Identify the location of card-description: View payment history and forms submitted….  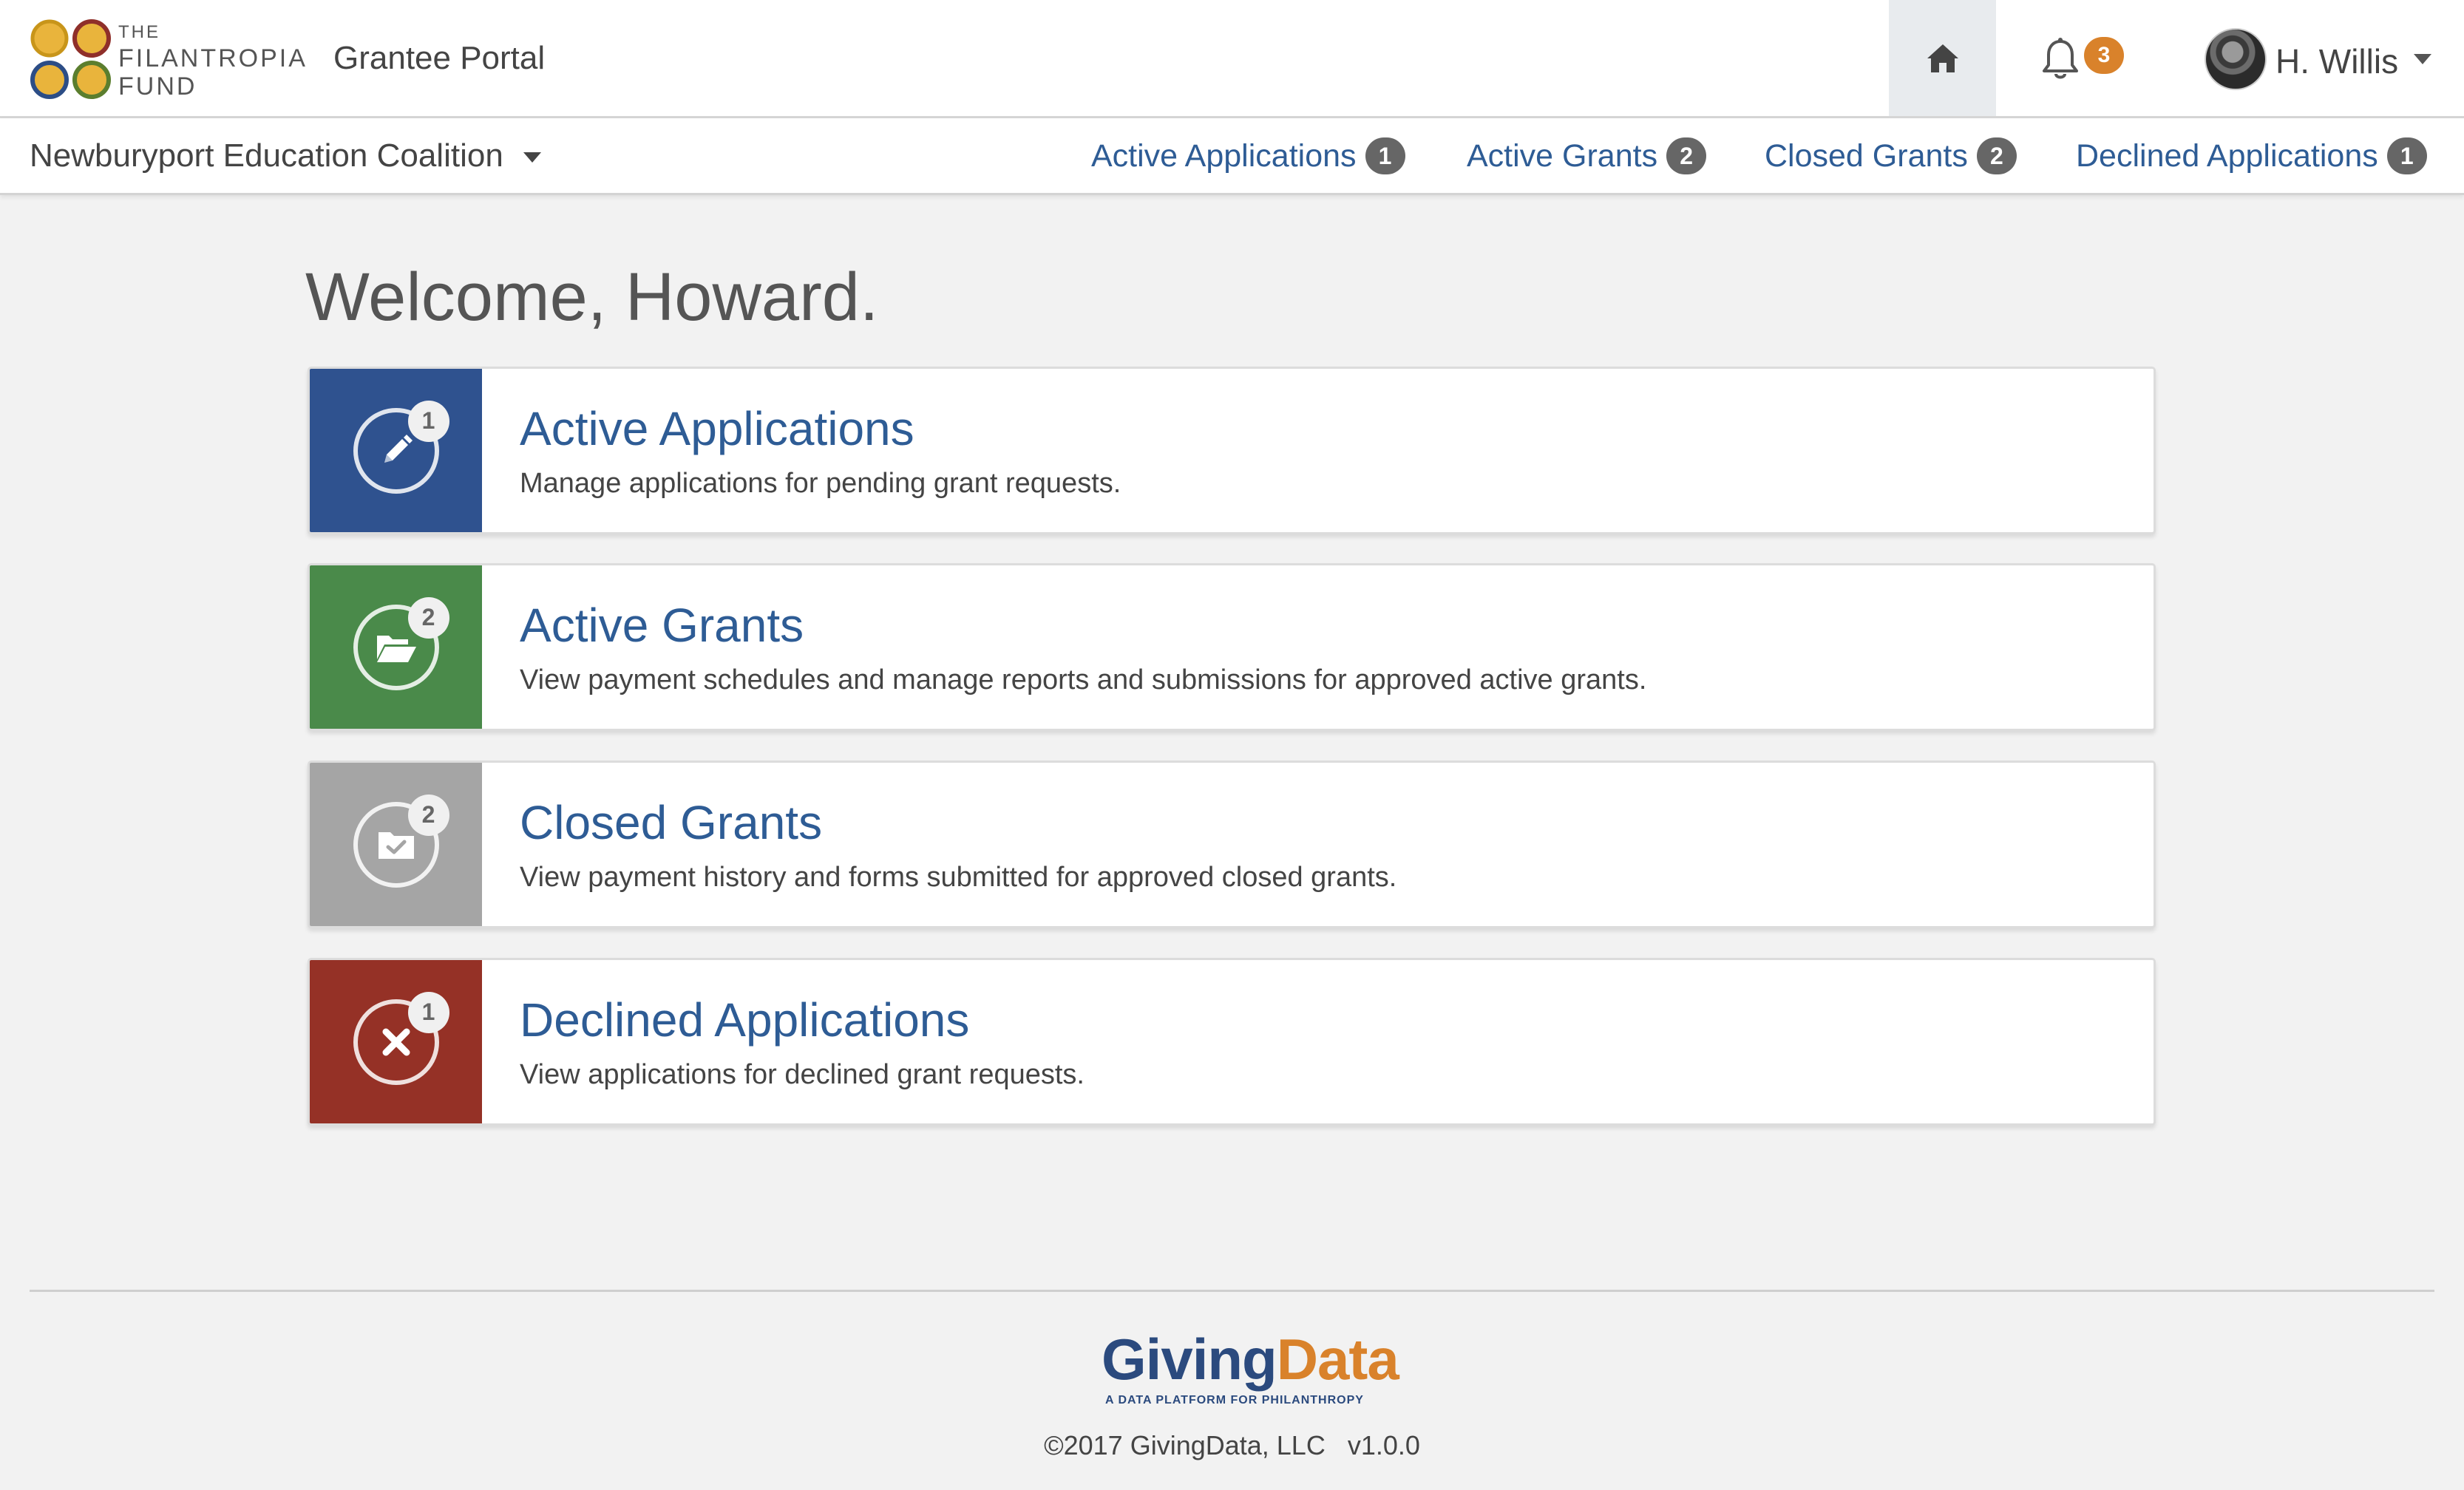
(958, 878).